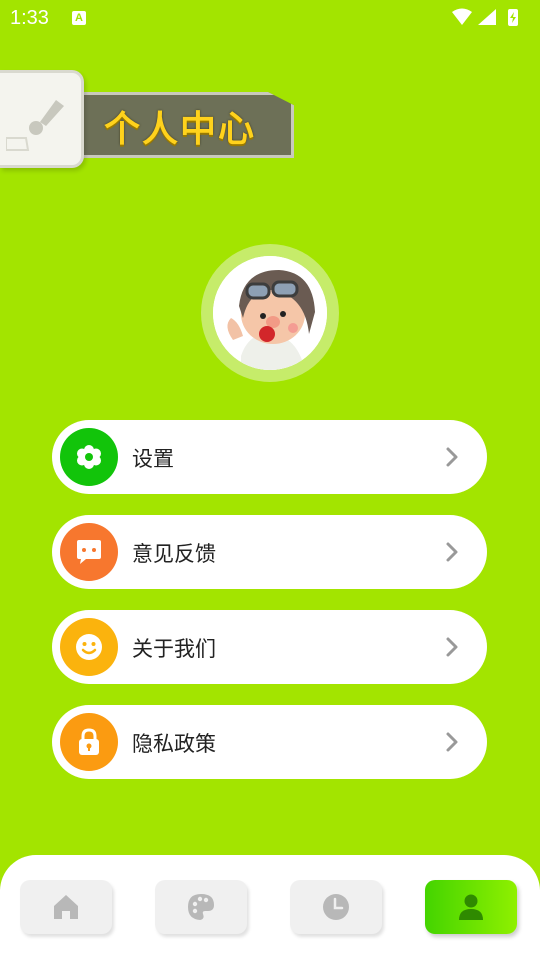  I want to click on person-icon, so click(471, 907).